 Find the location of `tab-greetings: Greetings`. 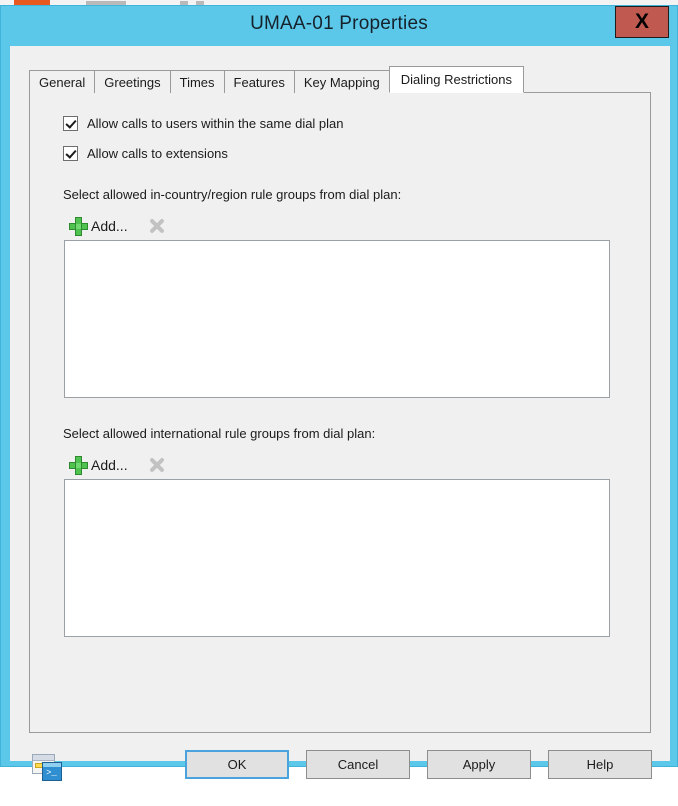

tab-greetings: Greetings is located at coordinates (132, 81).